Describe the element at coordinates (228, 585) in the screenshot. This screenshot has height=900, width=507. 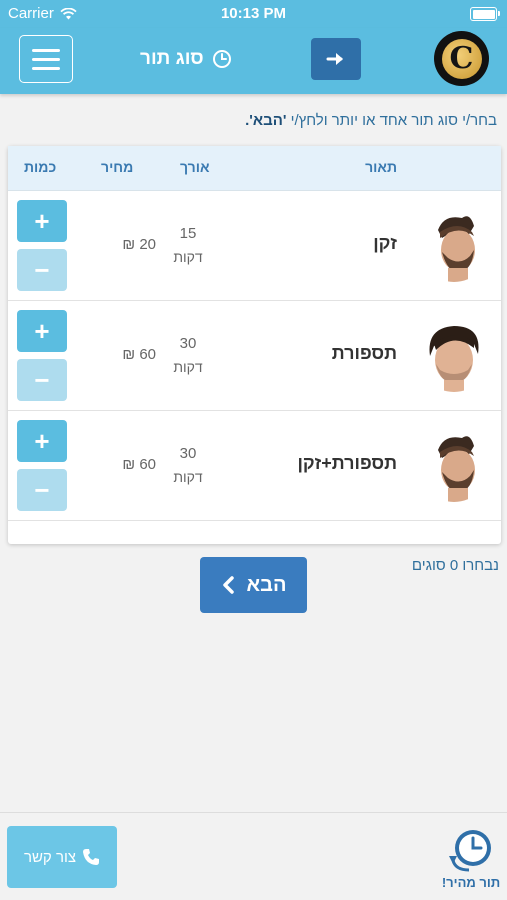
I see `chevron-left-icon` at that location.